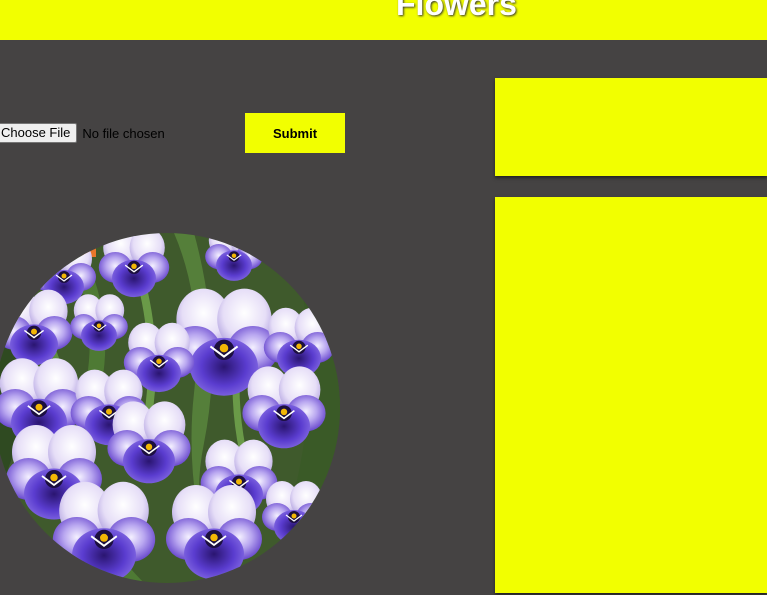 The width and height of the screenshot is (767, 595). Describe the element at coordinates (383, 20) in the screenshot. I see `header-bar: Flowers` at that location.